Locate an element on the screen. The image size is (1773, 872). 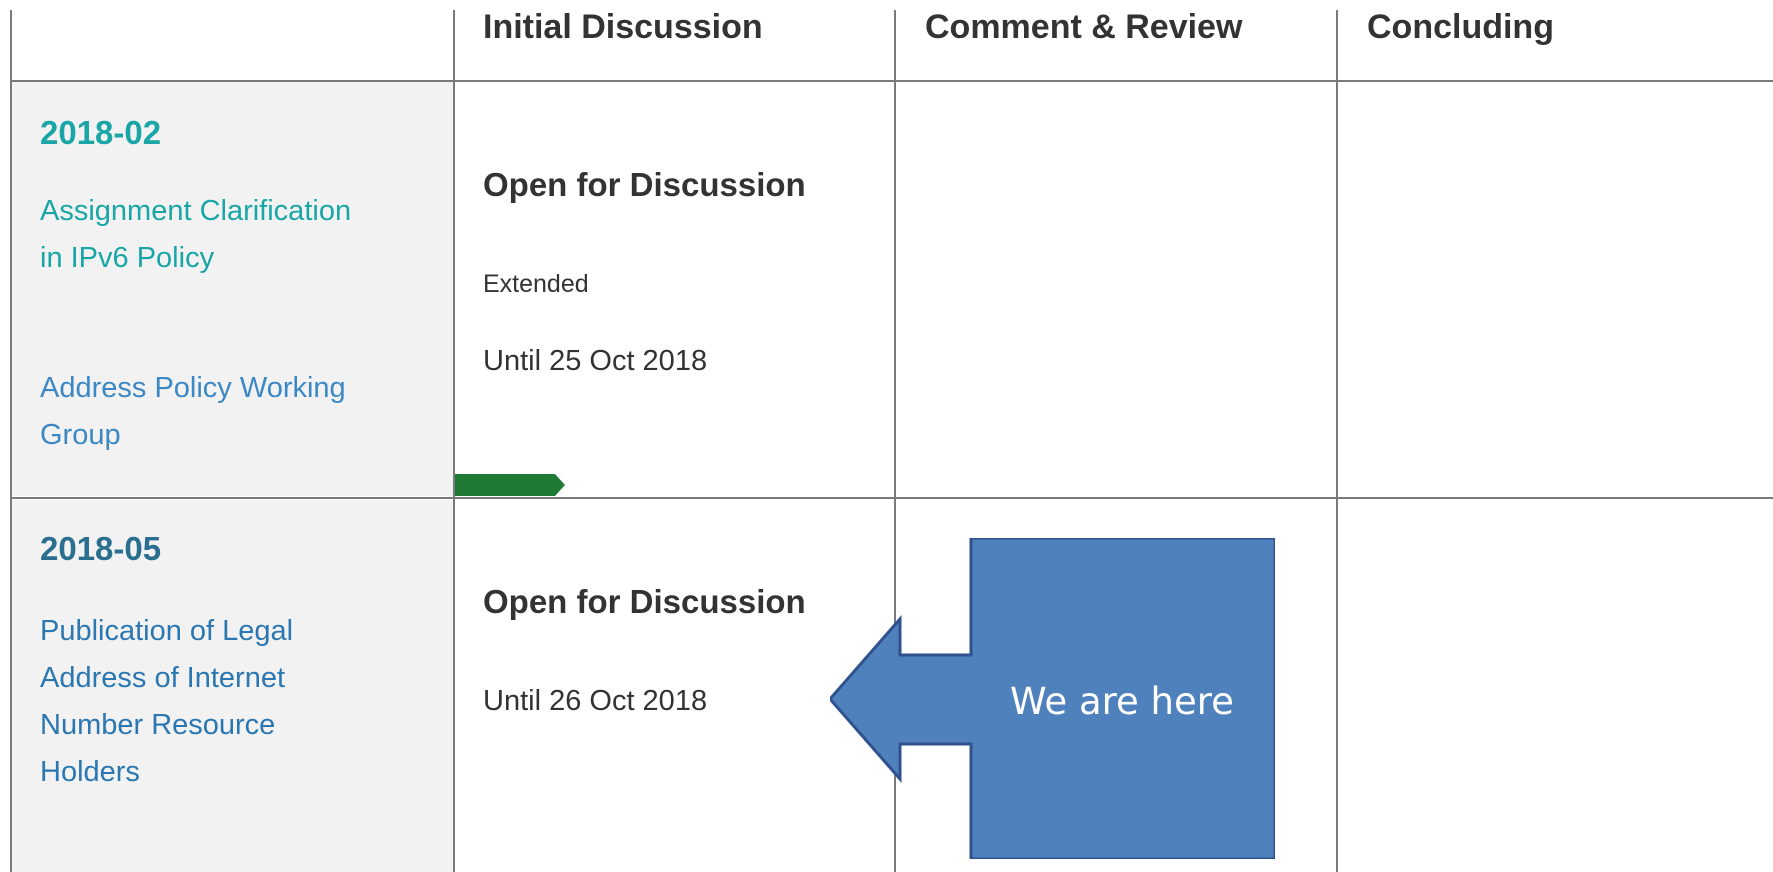
proposal-title-link: Assignment Clarification in IPv6 Policy is located at coordinates (195, 235).